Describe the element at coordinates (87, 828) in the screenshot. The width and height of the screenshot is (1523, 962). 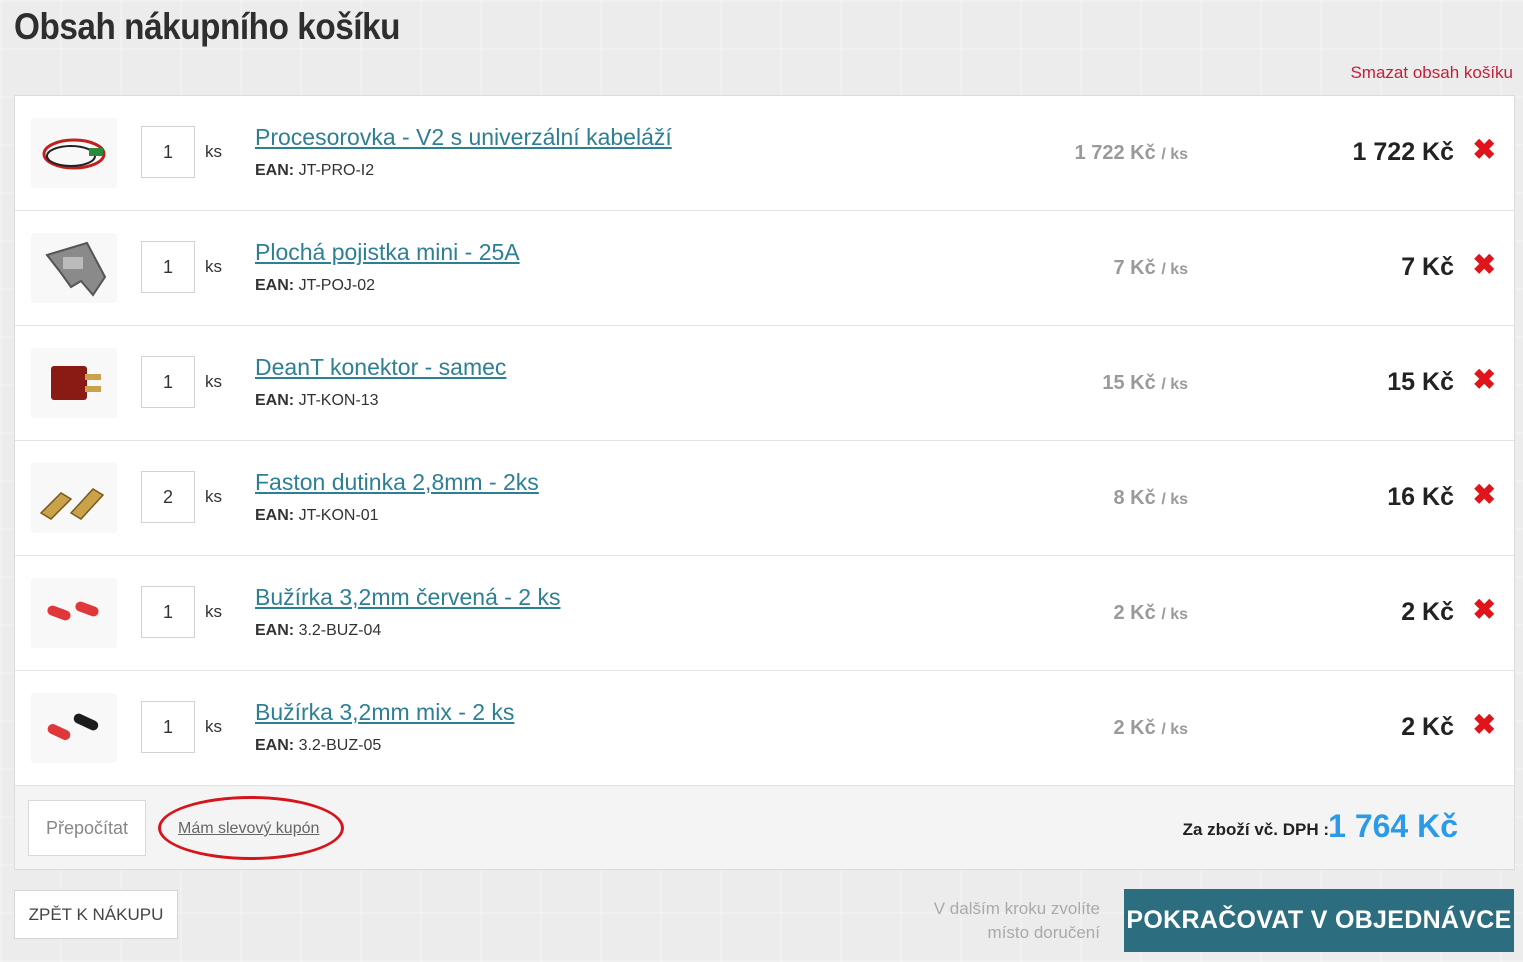
I see `recalculate-button: Přepočítat` at that location.